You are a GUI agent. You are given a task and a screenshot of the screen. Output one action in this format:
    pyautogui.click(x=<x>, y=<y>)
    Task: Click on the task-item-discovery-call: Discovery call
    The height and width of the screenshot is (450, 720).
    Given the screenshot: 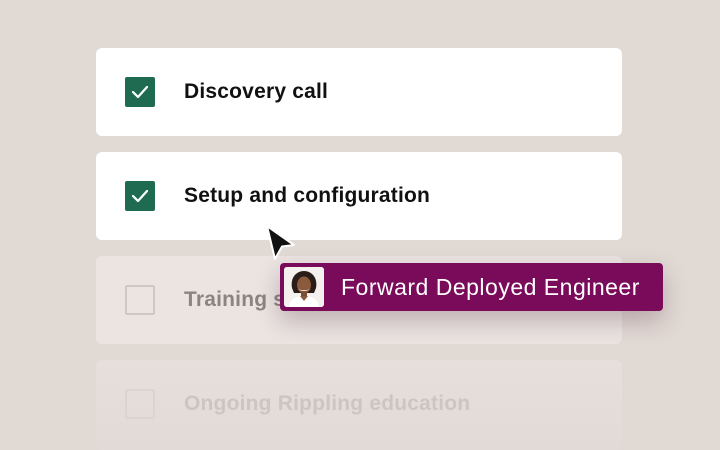 What is the action you would take?
    pyautogui.click(x=359, y=92)
    